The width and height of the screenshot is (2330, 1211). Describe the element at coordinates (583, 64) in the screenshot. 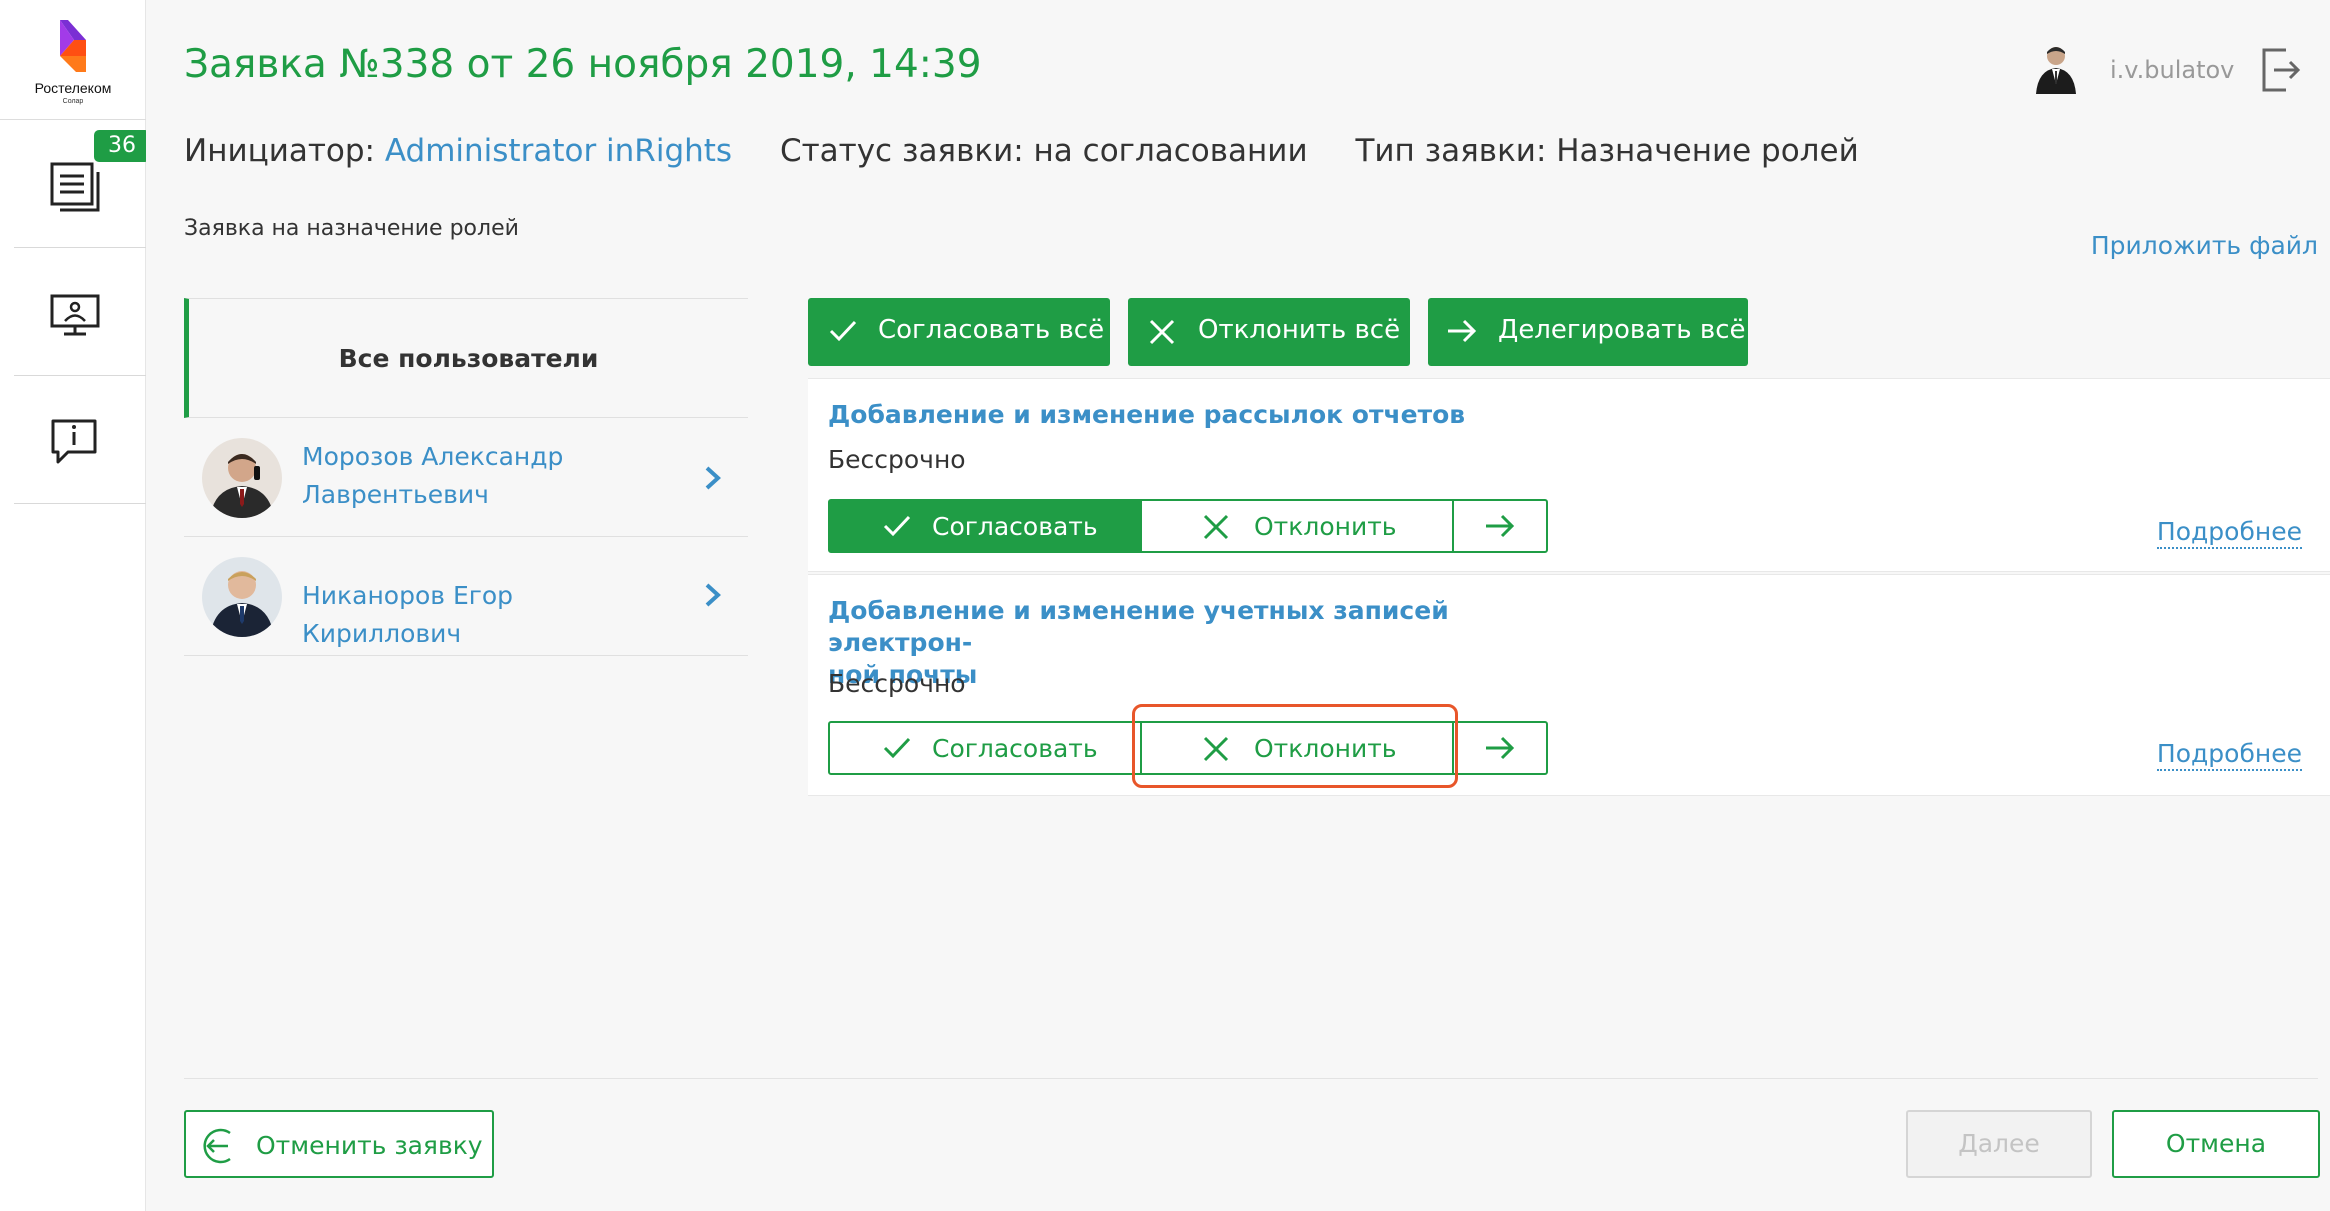

I see `page-title: Заявка №338 от 26 ноября 2019, 14:39` at that location.